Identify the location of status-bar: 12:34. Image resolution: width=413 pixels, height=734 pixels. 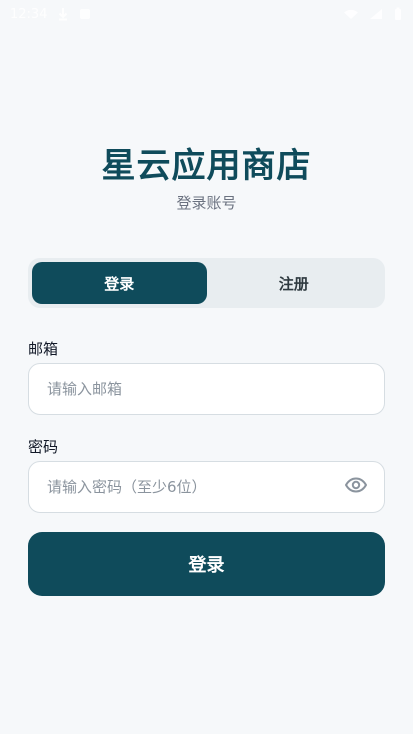
(206, 14).